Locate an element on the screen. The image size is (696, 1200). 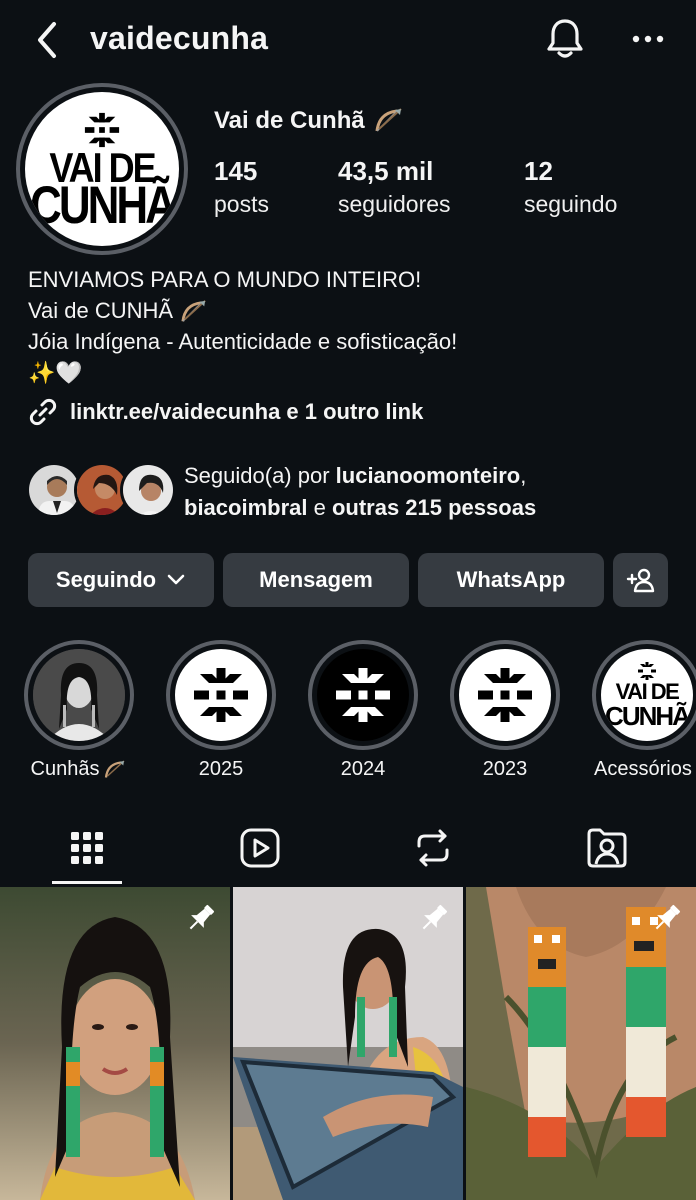
profile-display-name: Vai de Cunhã is located at coordinates (309, 121).